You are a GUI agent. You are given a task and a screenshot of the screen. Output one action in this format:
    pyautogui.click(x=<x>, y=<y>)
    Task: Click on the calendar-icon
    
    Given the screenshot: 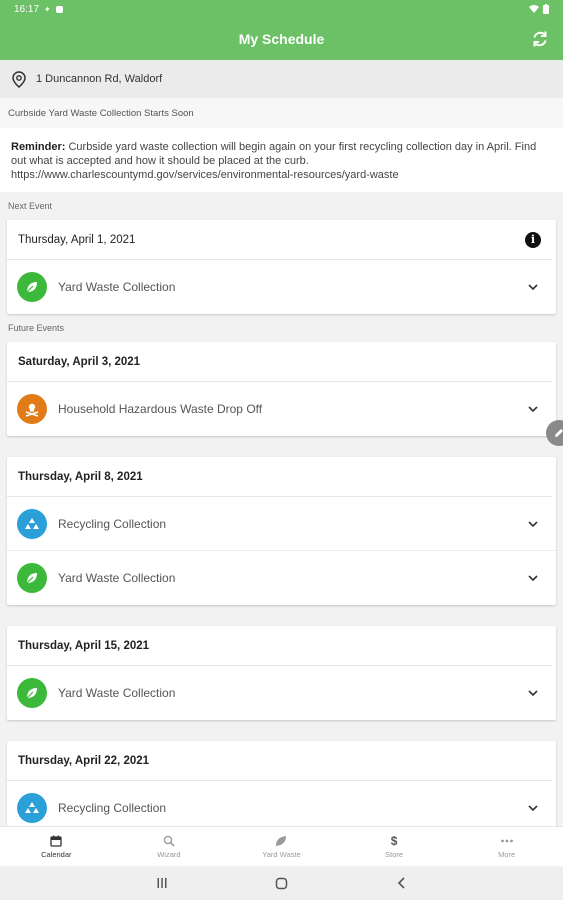 What is the action you would take?
    pyautogui.click(x=56, y=841)
    